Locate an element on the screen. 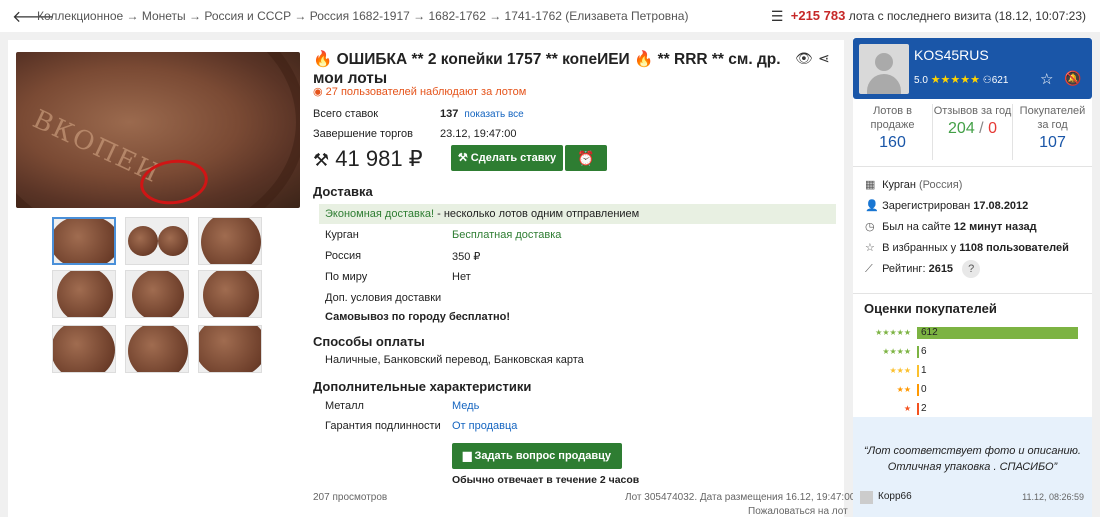  stat-reviews: Отзывов за год 204 / 0 is located at coordinates (972, 120).